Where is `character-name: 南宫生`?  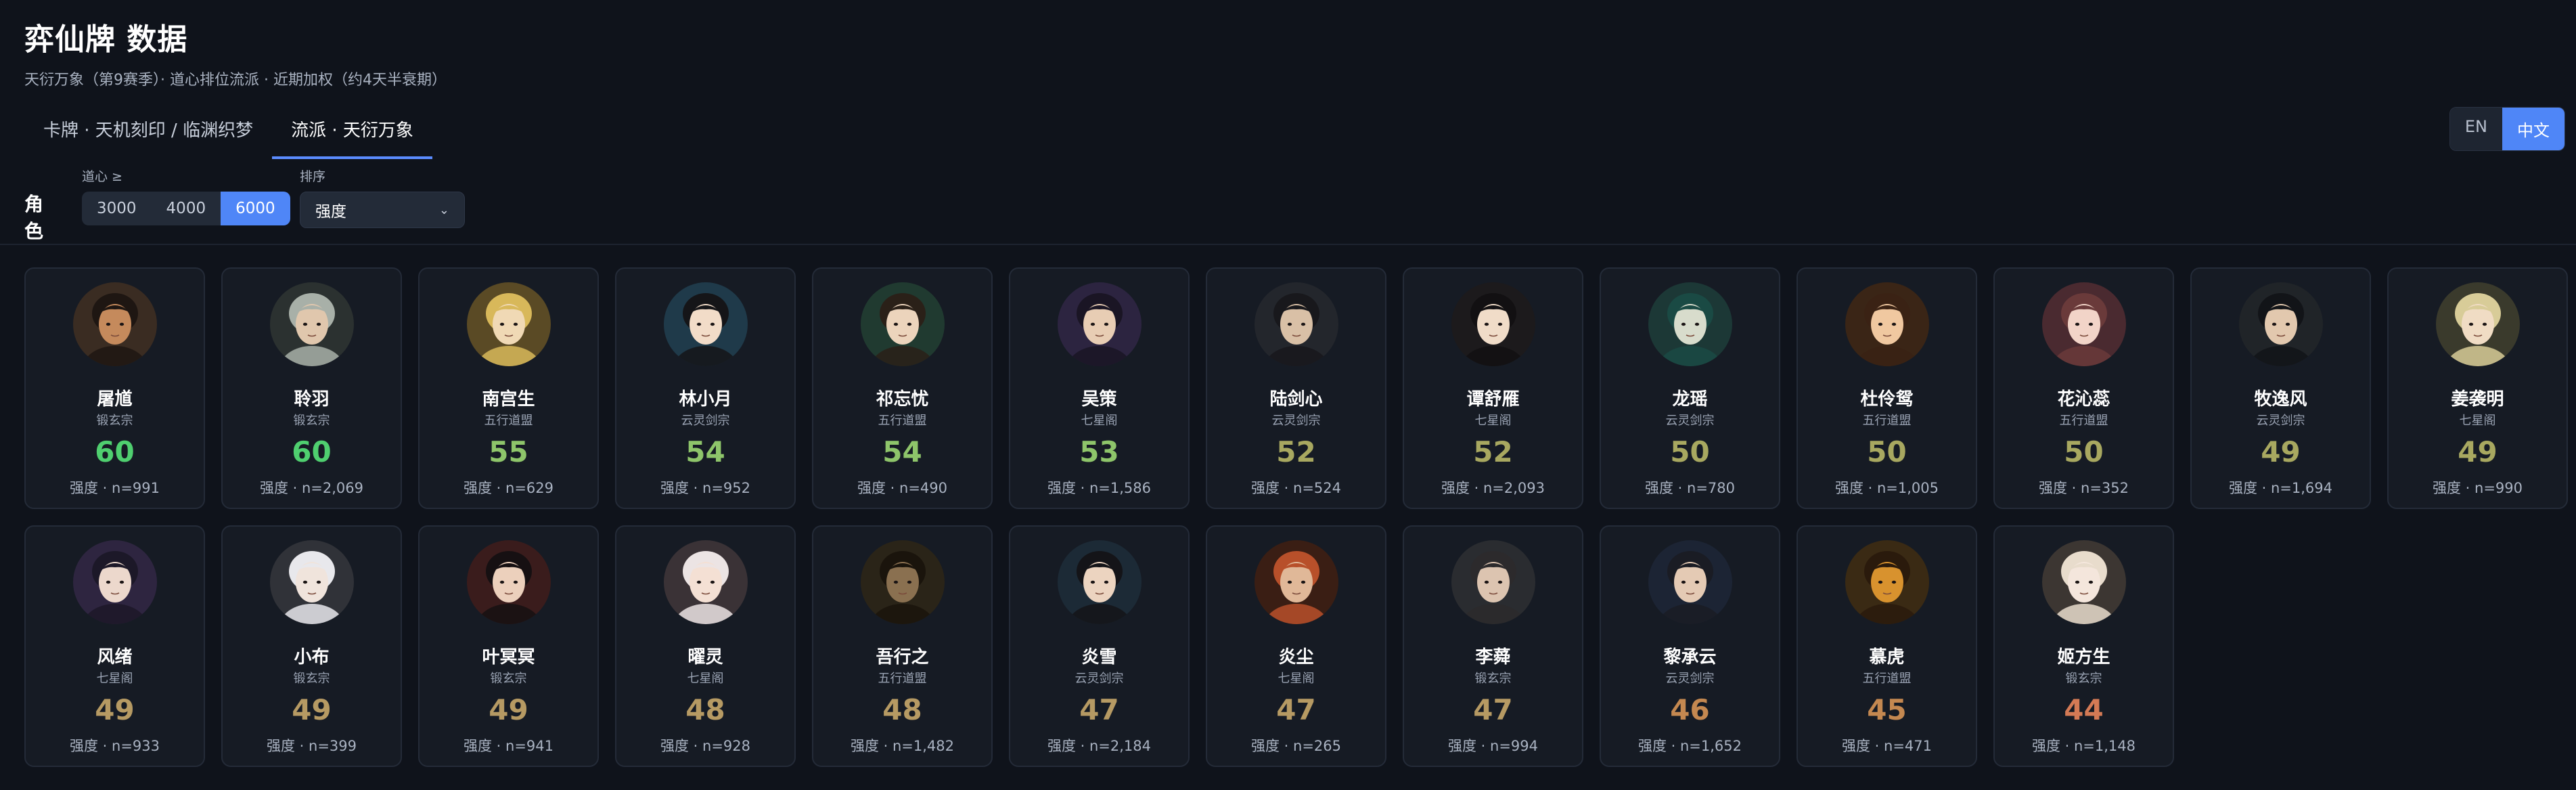
character-name: 南宫生 is located at coordinates (508, 399).